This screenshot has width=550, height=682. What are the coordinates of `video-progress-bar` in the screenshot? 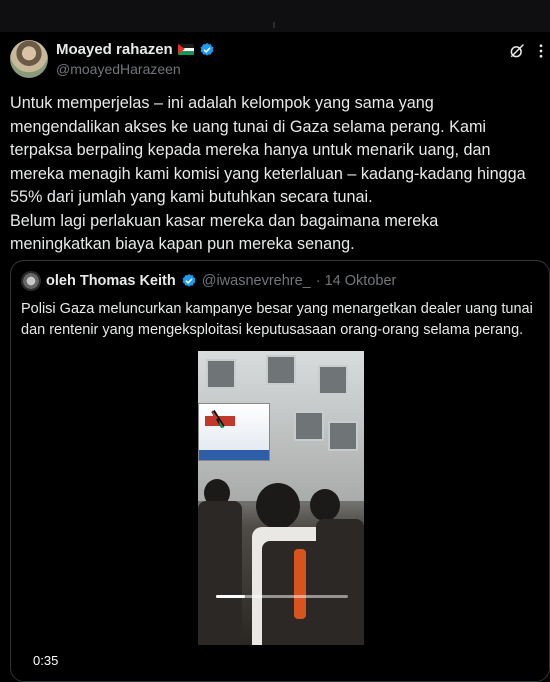 It's located at (282, 596).